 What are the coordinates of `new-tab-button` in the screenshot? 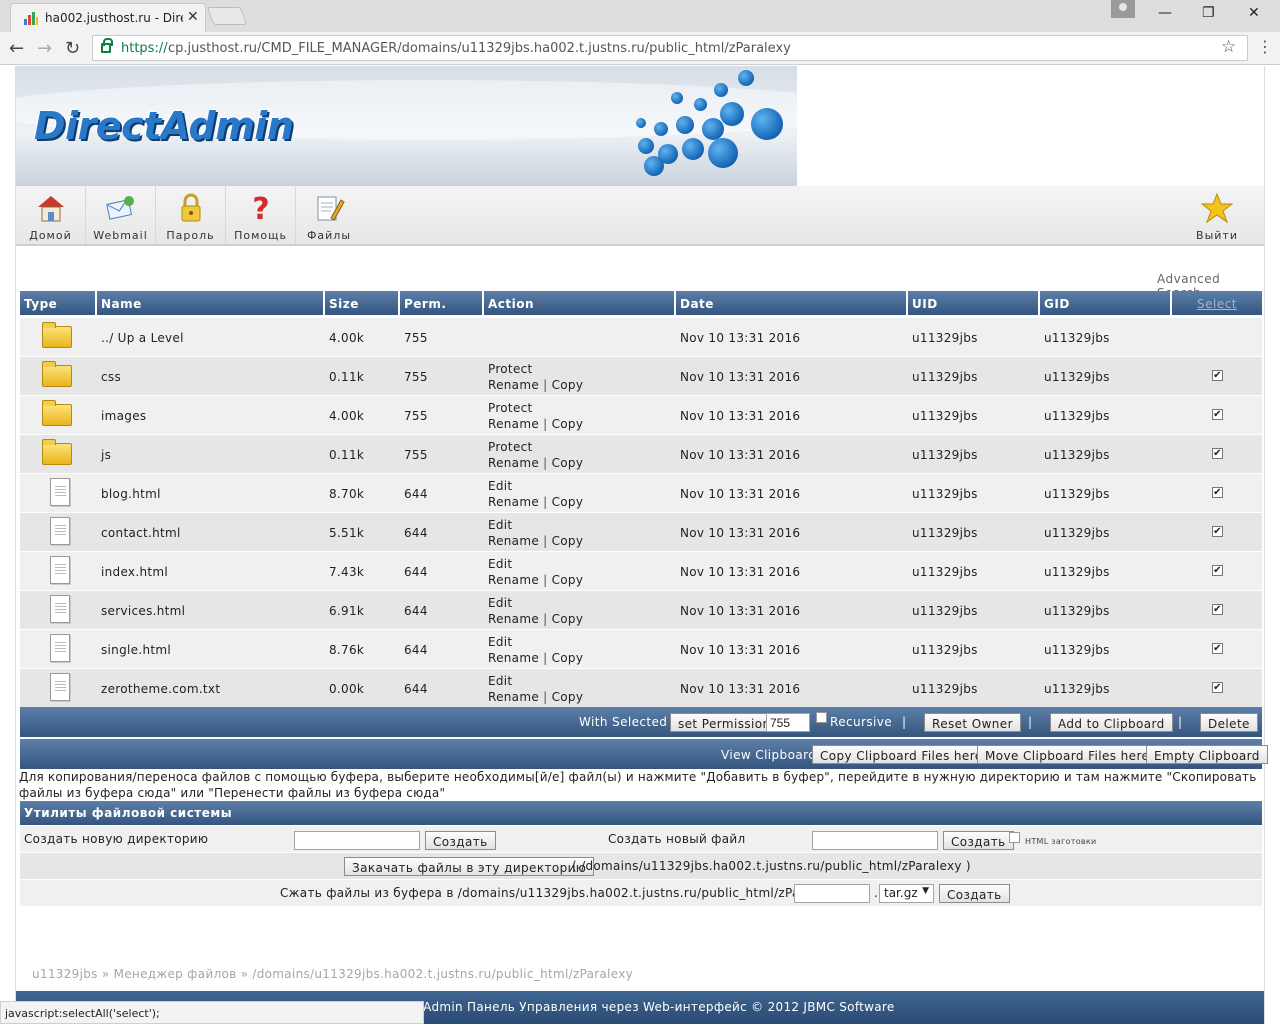 It's located at (227, 16).